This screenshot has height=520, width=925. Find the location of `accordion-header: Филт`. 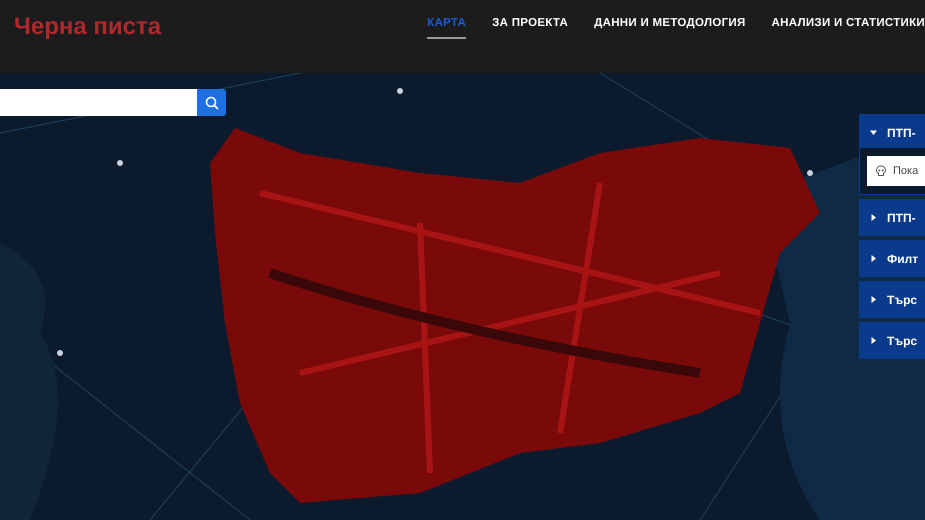

accordion-header: Филт is located at coordinates (892, 258).